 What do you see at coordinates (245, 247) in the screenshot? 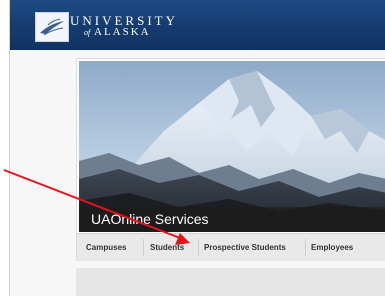
I see `tab-prospective-students: Prospective Students` at bounding box center [245, 247].